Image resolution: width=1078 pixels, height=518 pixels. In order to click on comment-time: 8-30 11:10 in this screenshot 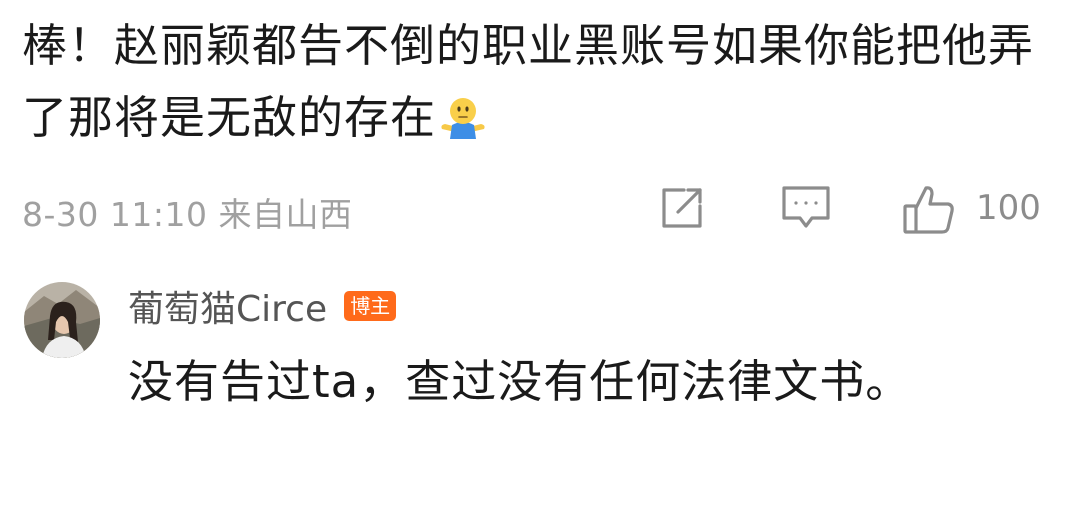, I will do `click(115, 214)`.